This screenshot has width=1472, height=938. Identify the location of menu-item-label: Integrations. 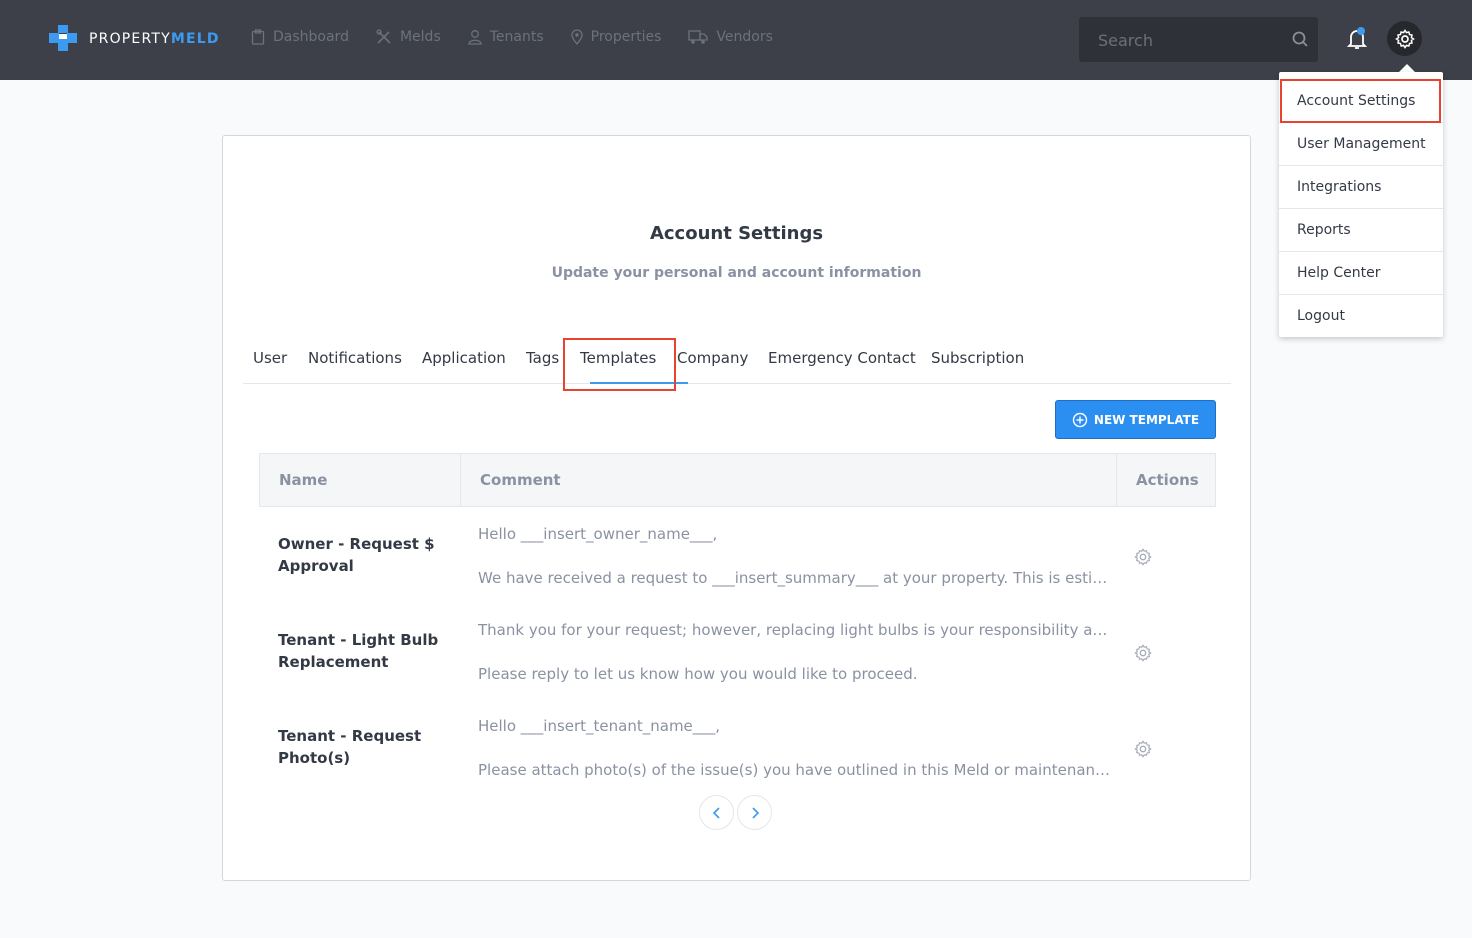
(1339, 187).